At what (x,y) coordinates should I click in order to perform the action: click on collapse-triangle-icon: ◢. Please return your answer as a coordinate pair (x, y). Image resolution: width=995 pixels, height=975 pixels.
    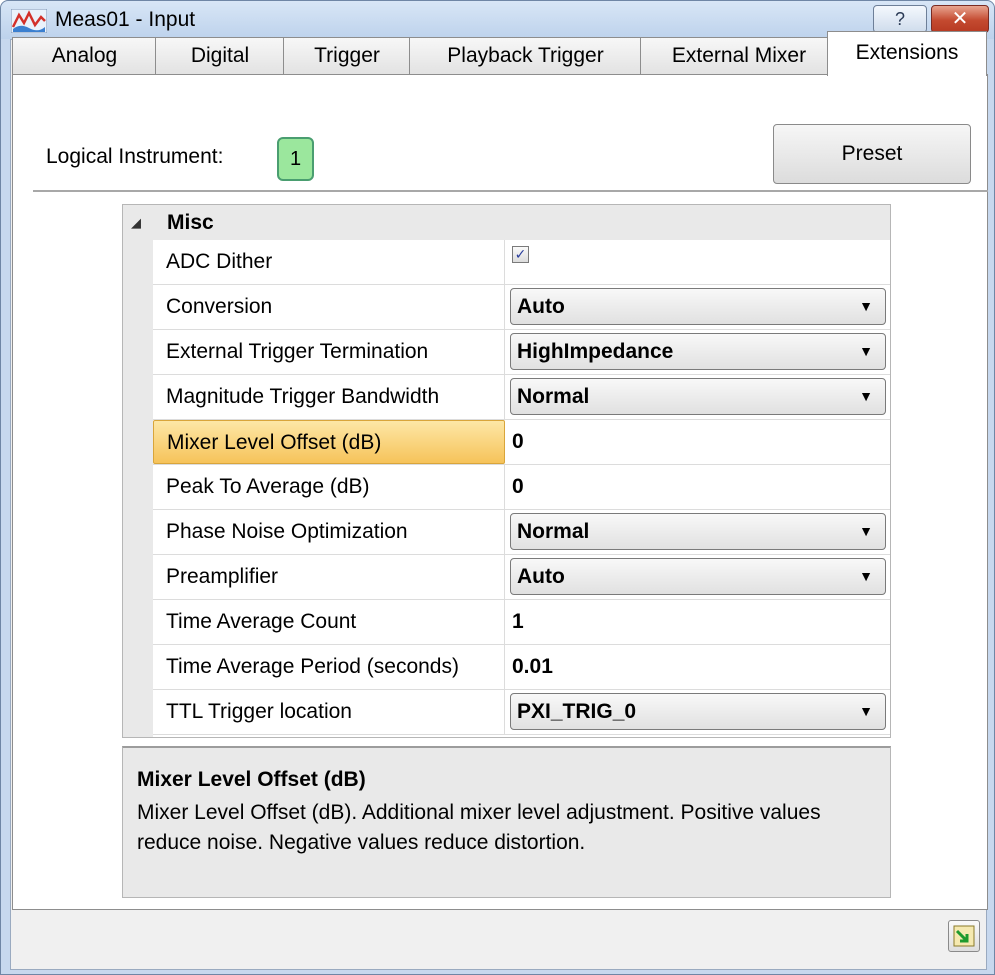
    Looking at the image, I should click on (136, 222).